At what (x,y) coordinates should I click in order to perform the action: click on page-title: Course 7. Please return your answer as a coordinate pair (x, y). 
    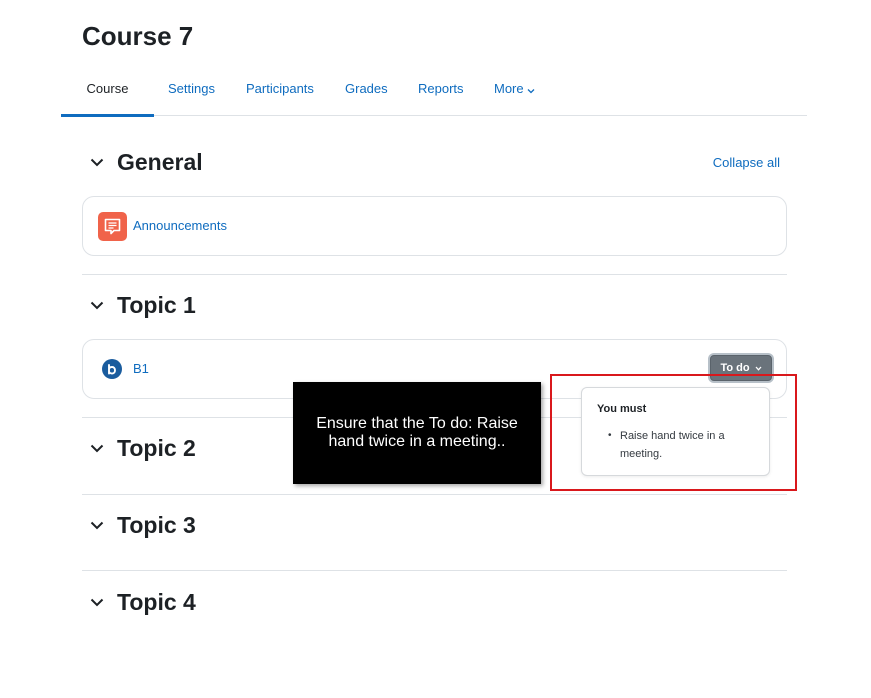
    Looking at the image, I should click on (138, 36).